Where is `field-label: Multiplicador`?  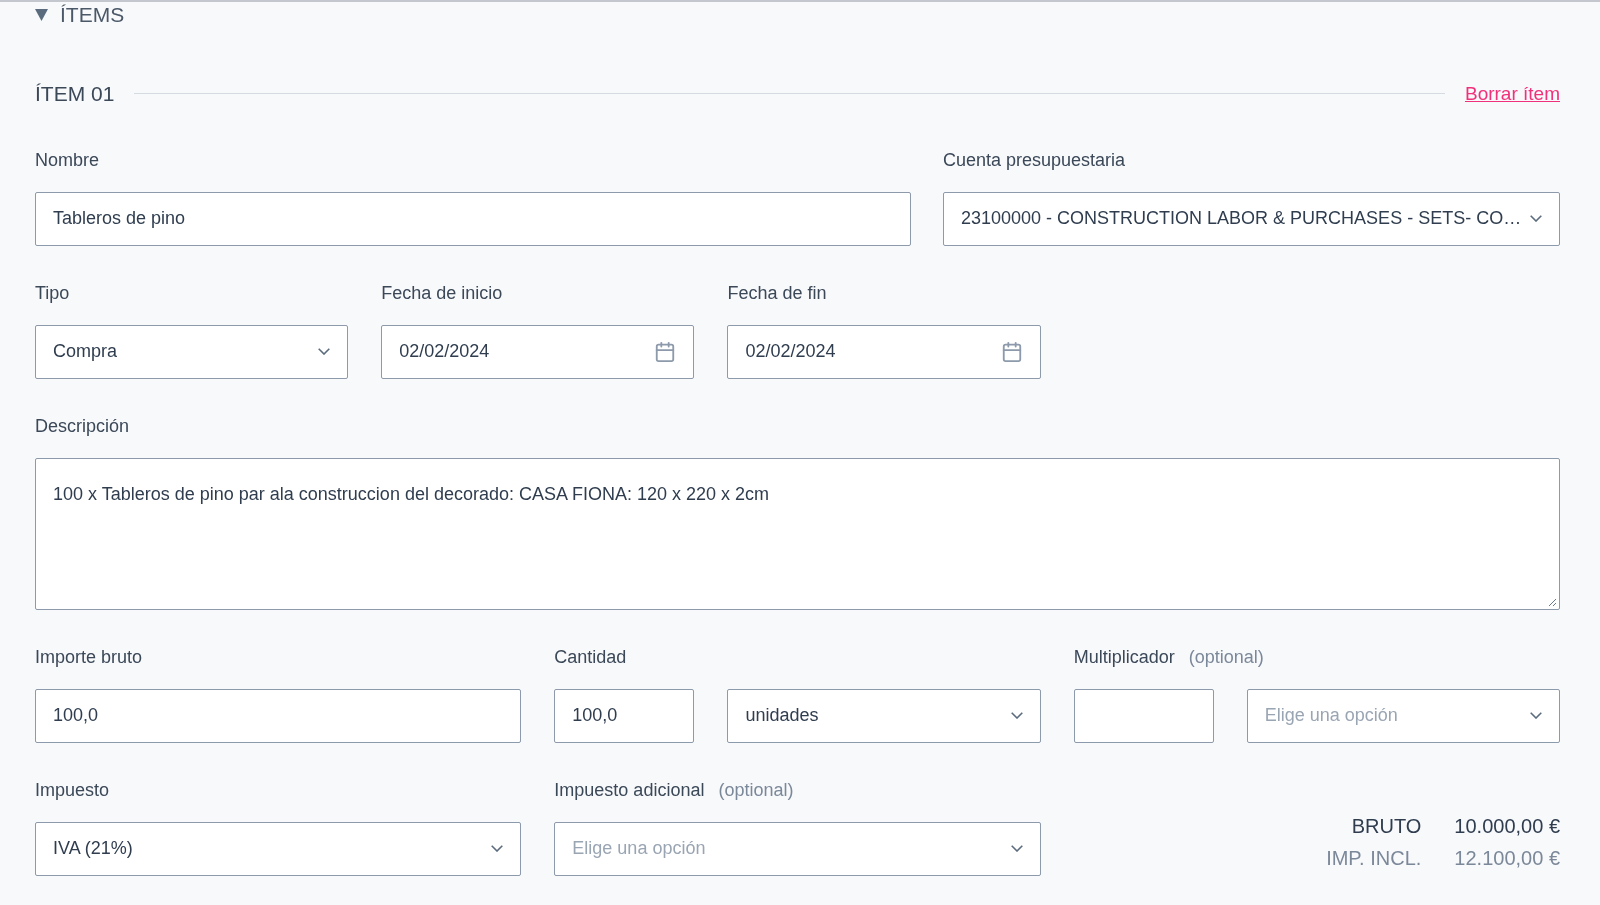 field-label: Multiplicador is located at coordinates (1124, 657).